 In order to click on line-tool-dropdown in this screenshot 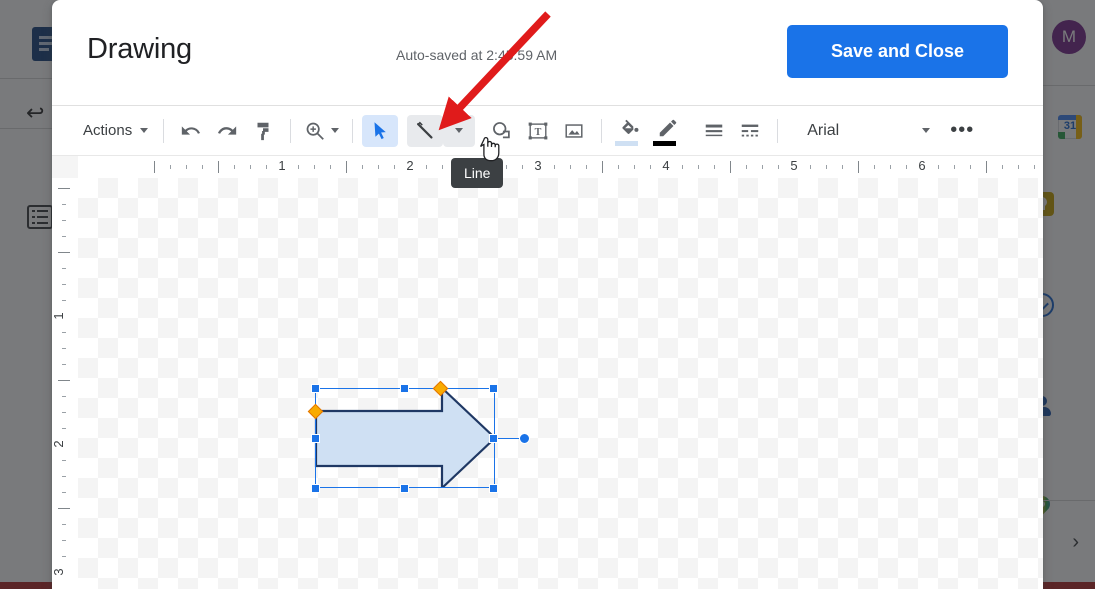, I will do `click(459, 130)`.